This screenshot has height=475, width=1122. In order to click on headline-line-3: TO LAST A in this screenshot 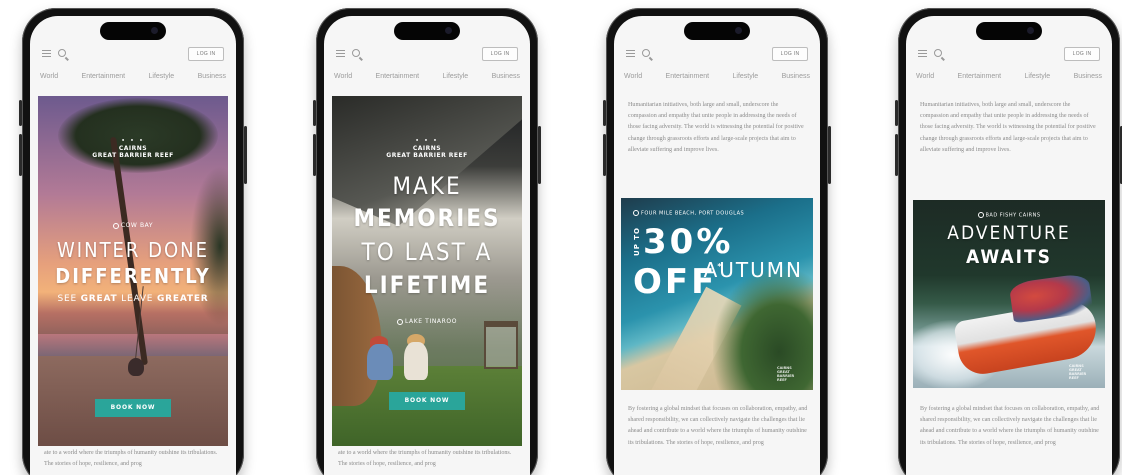, I will do `click(427, 252)`.